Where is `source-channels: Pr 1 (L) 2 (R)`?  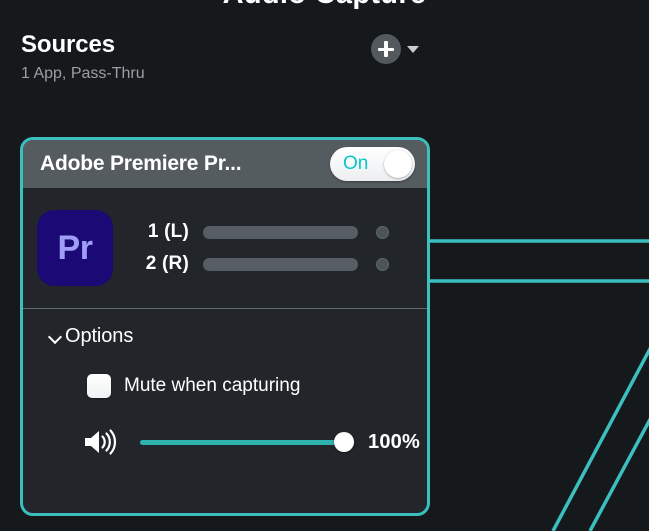 source-channels: Pr 1 (L) 2 (R) is located at coordinates (225, 248).